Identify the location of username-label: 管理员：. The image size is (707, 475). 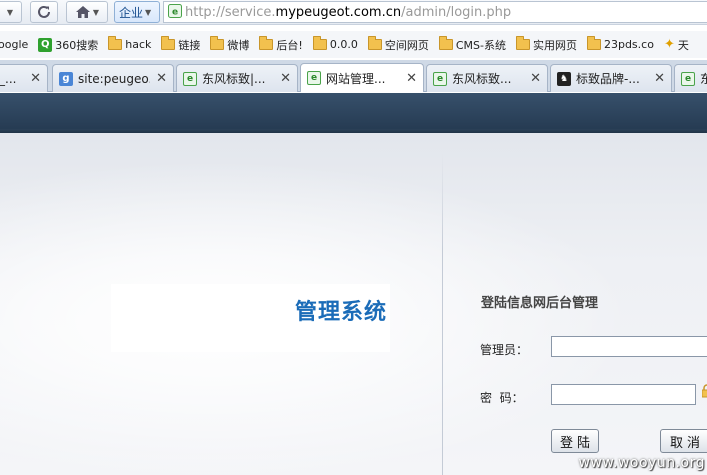
(504, 350).